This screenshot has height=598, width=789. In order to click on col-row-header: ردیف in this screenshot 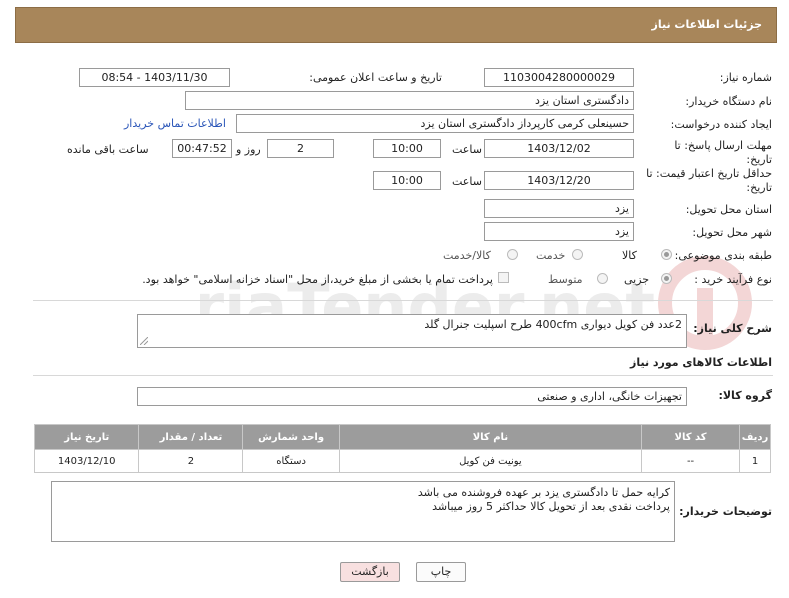, I will do `click(755, 437)`.